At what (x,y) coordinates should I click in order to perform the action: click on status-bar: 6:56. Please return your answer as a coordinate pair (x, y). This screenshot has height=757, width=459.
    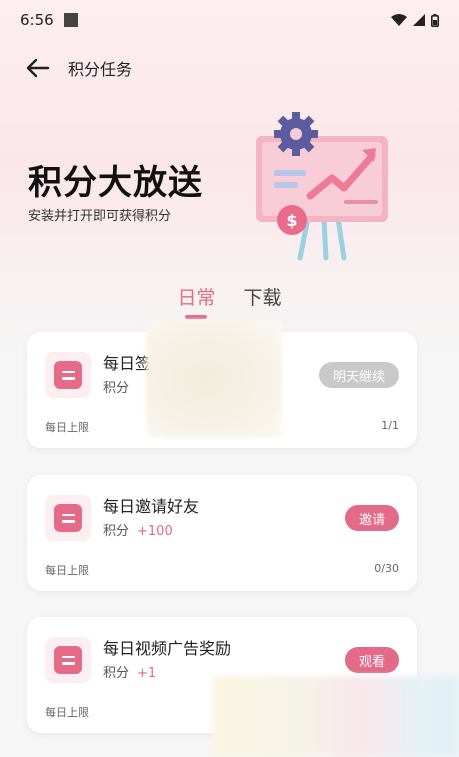
    Looking at the image, I should click on (229, 20).